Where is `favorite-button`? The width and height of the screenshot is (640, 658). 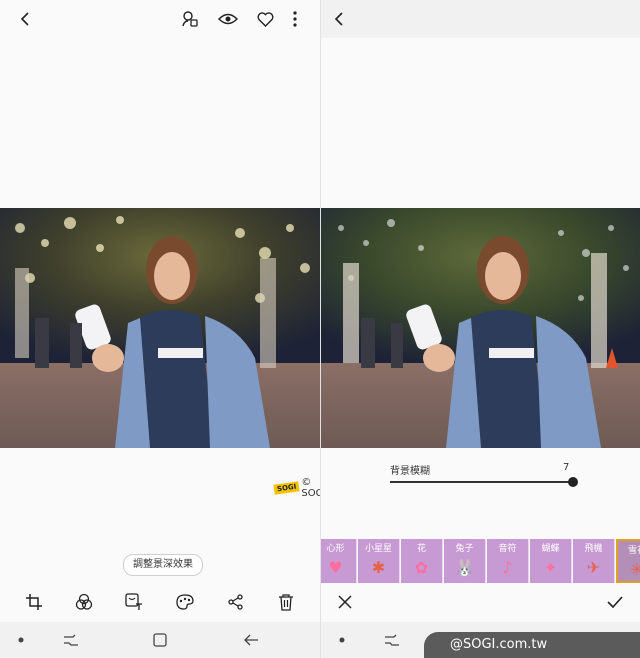 favorite-button is located at coordinates (265, 19).